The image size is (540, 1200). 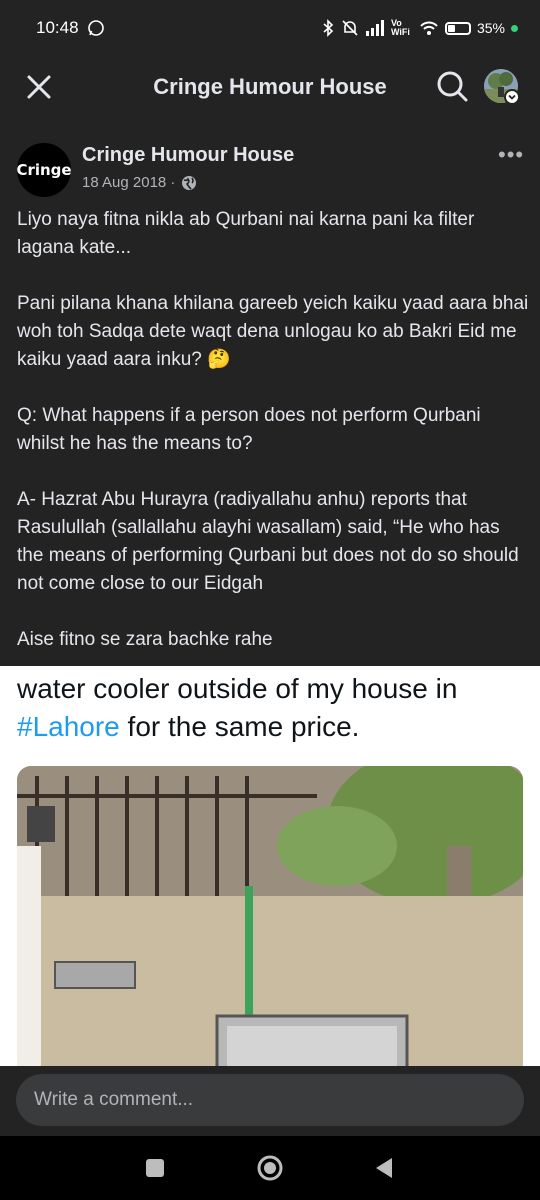 What do you see at coordinates (429, 28) in the screenshot?
I see `wifi-icon` at bounding box center [429, 28].